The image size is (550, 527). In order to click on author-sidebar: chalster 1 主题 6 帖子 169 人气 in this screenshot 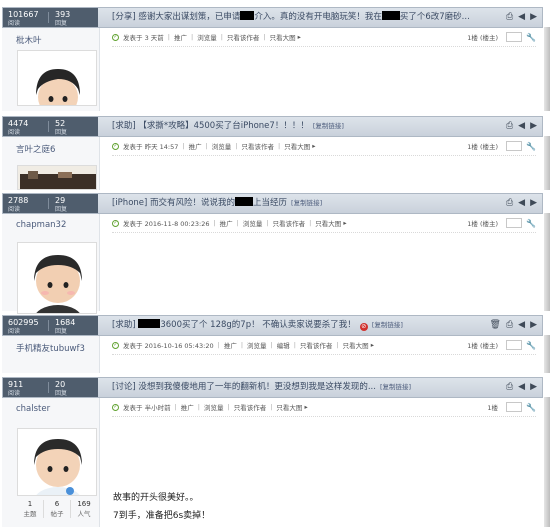, I will do `click(51, 462)`.